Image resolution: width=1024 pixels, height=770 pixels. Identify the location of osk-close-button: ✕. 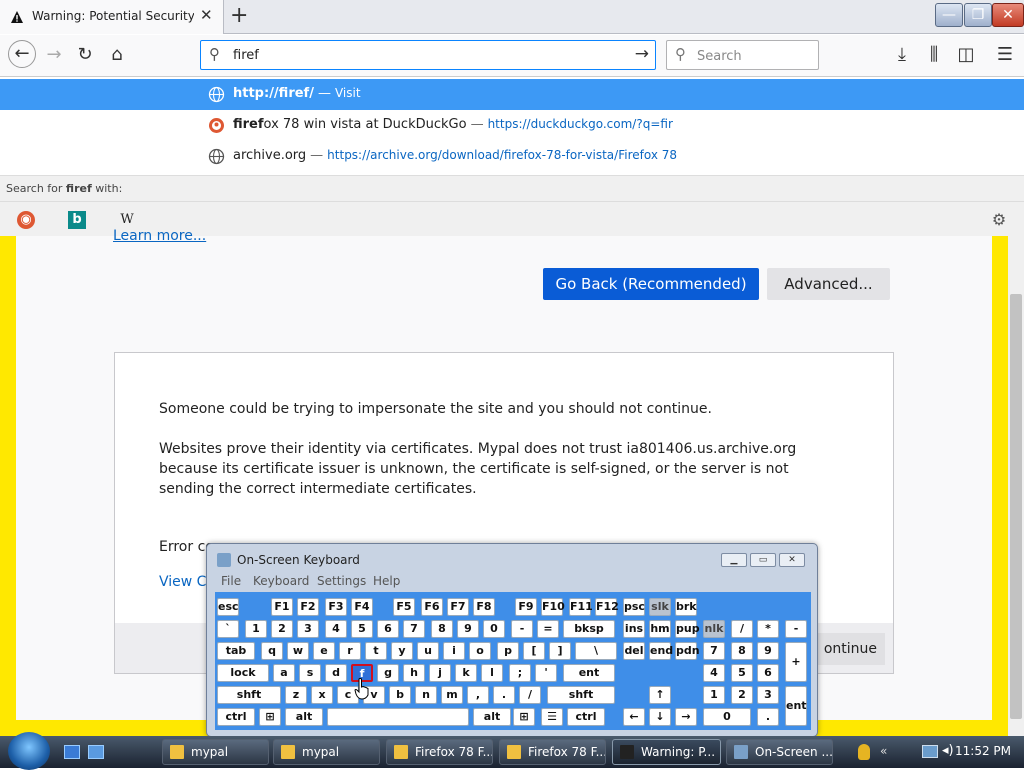
(792, 560).